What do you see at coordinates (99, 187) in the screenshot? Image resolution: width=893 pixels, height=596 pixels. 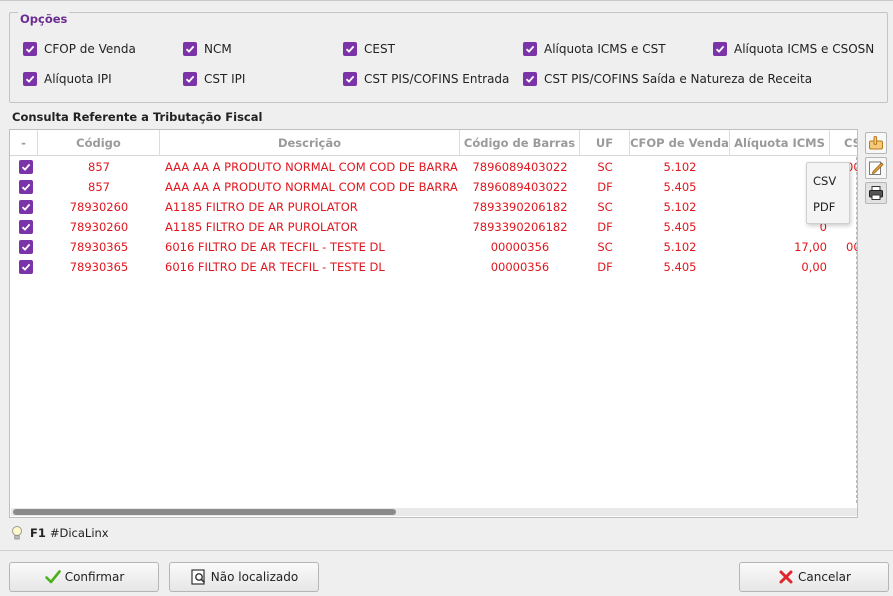 I see `cell-codigo: 857` at bounding box center [99, 187].